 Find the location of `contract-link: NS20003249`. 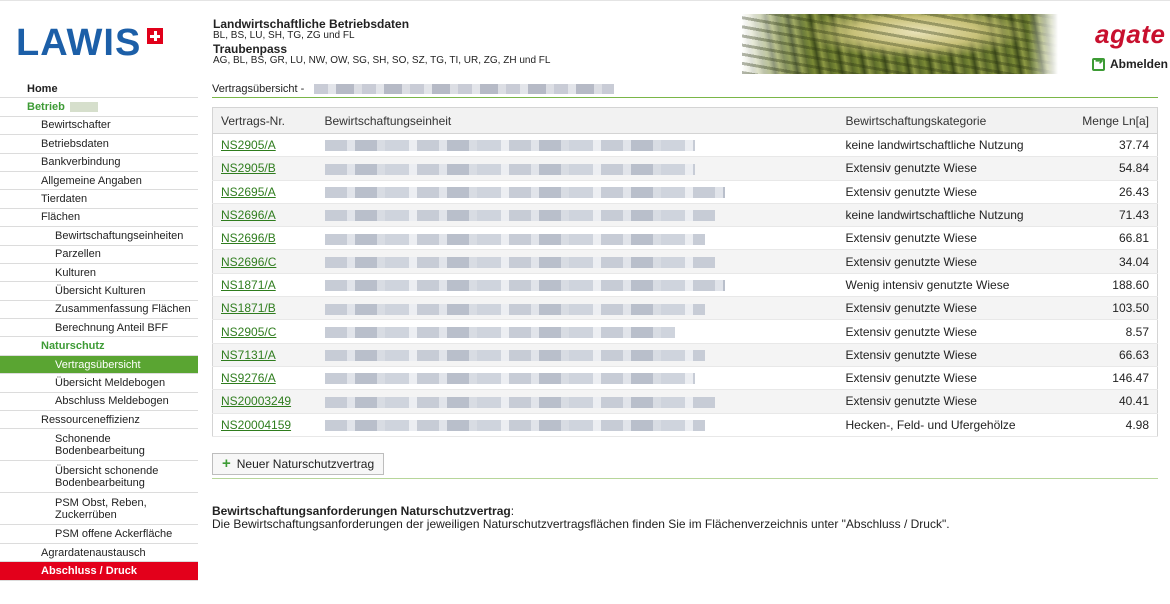

contract-link: NS20003249 is located at coordinates (256, 401).